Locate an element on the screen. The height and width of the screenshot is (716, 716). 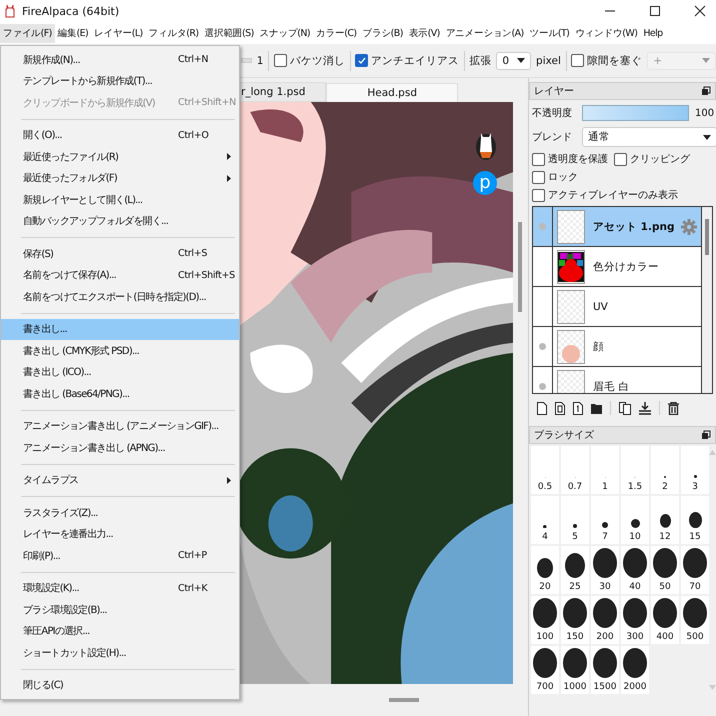
brush-size-label: 40 is located at coordinates (635, 587).